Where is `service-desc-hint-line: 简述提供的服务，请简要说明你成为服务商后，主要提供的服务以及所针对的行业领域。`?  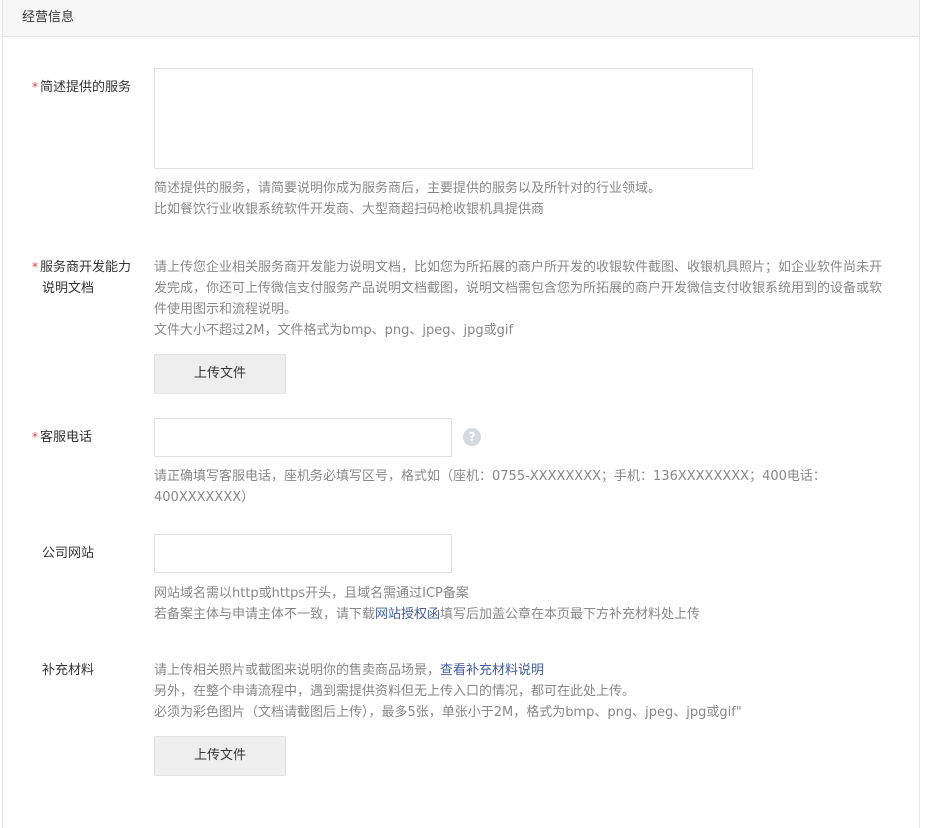
service-desc-hint-line: 简述提供的服务，请简要说明你成为服务商后，主要提供的服务以及所针对的行业领域。 is located at coordinates (408, 188).